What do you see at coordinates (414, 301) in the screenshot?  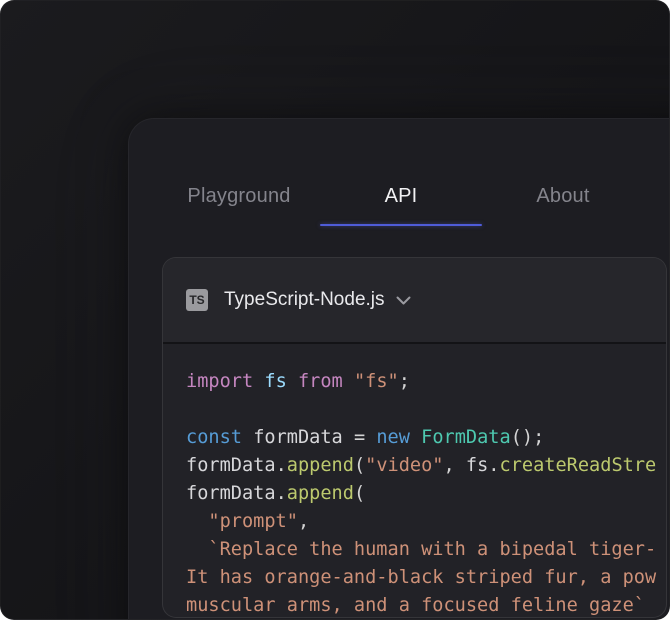 I see `language-selector: TS TypeScript-Node.js` at bounding box center [414, 301].